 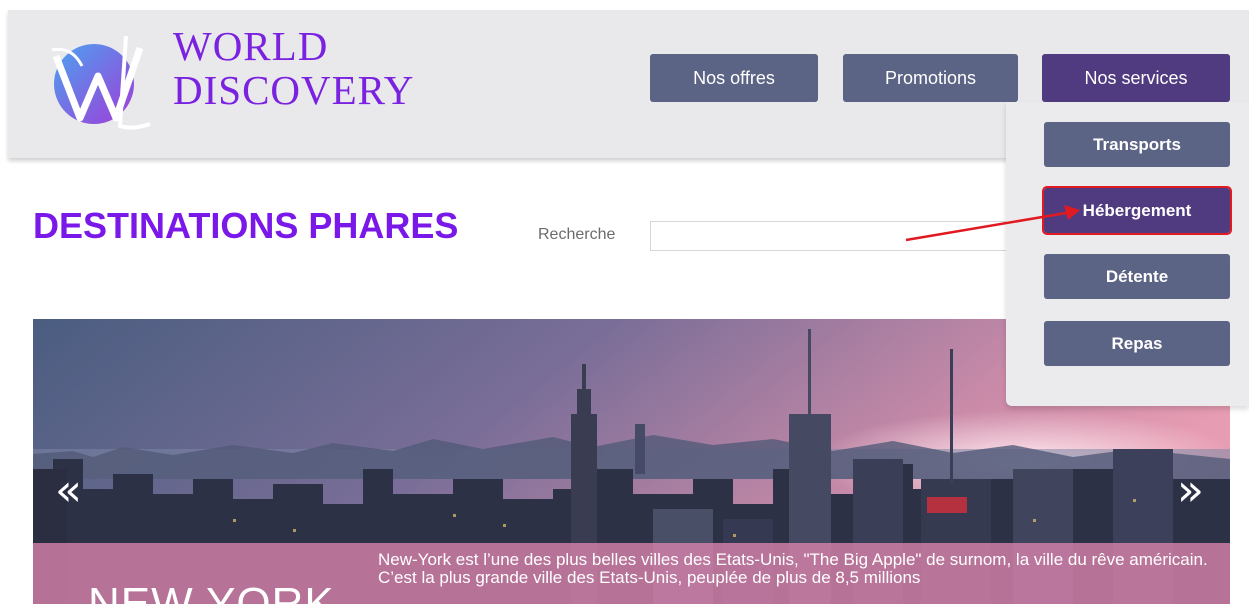 What do you see at coordinates (251, 46) in the screenshot?
I see `brand-line-1: WORLD` at bounding box center [251, 46].